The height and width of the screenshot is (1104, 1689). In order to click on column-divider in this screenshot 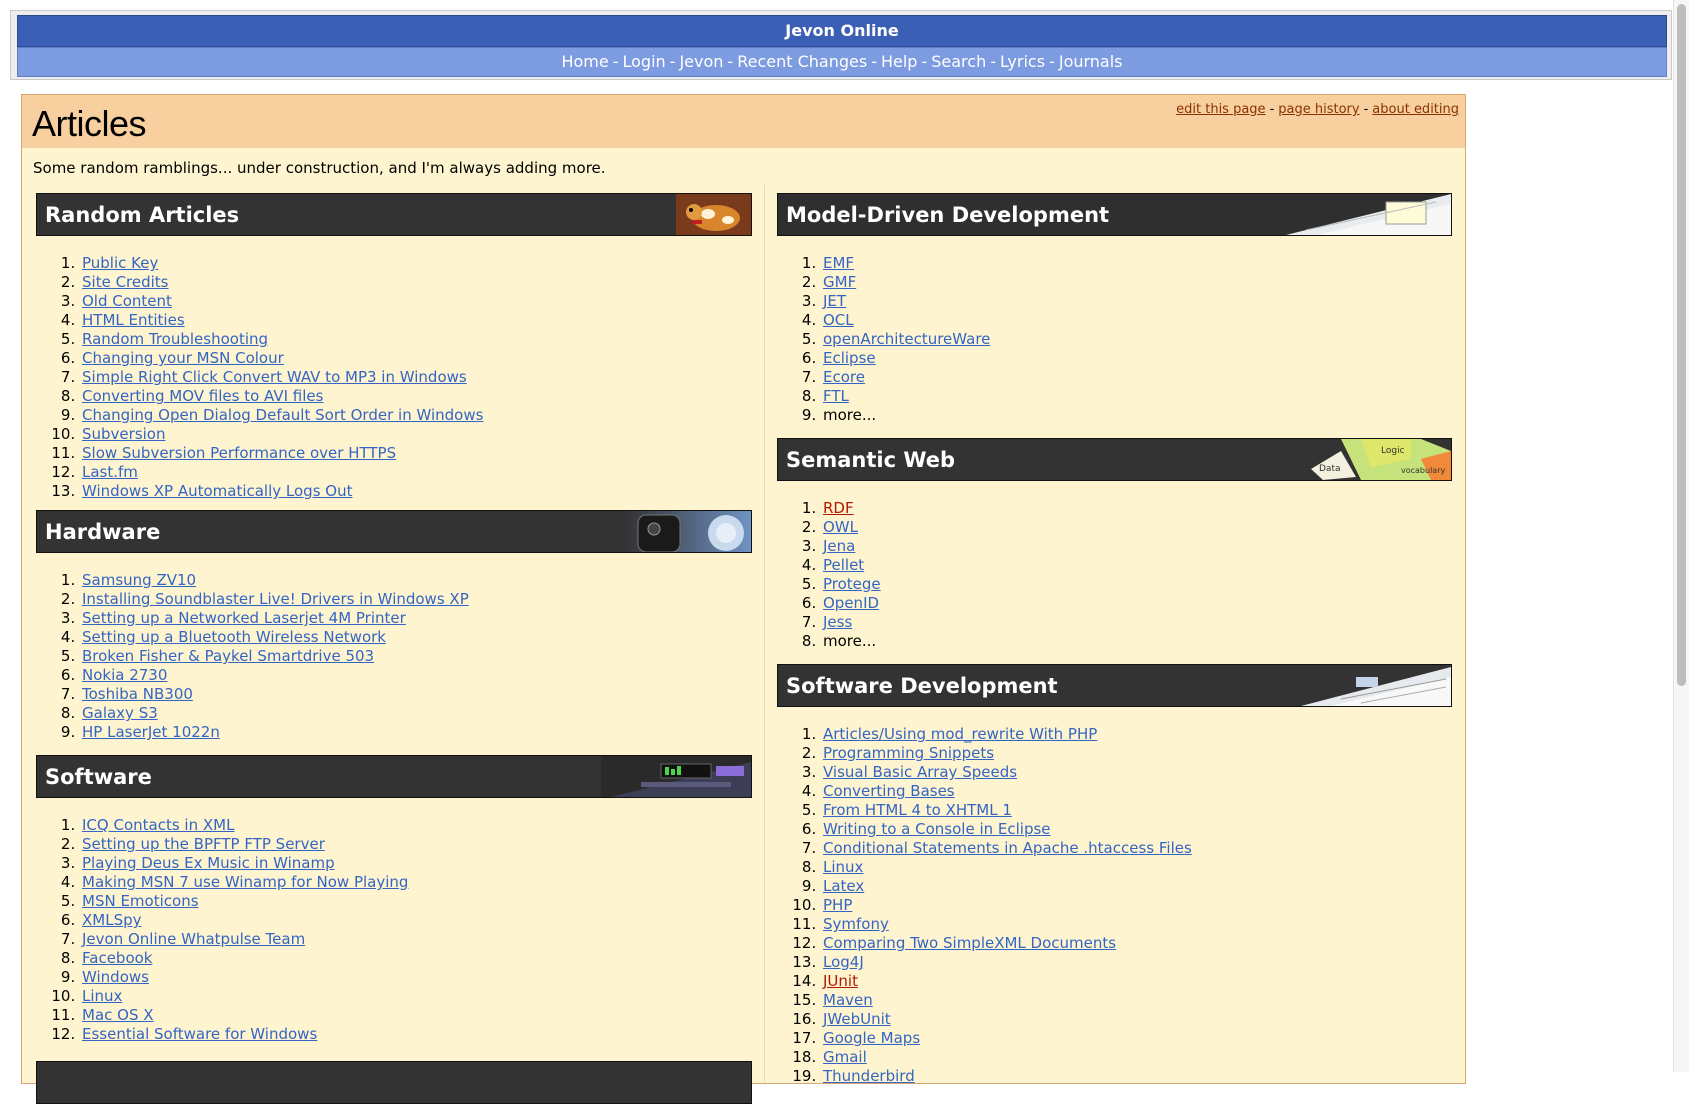, I will do `click(764, 635)`.